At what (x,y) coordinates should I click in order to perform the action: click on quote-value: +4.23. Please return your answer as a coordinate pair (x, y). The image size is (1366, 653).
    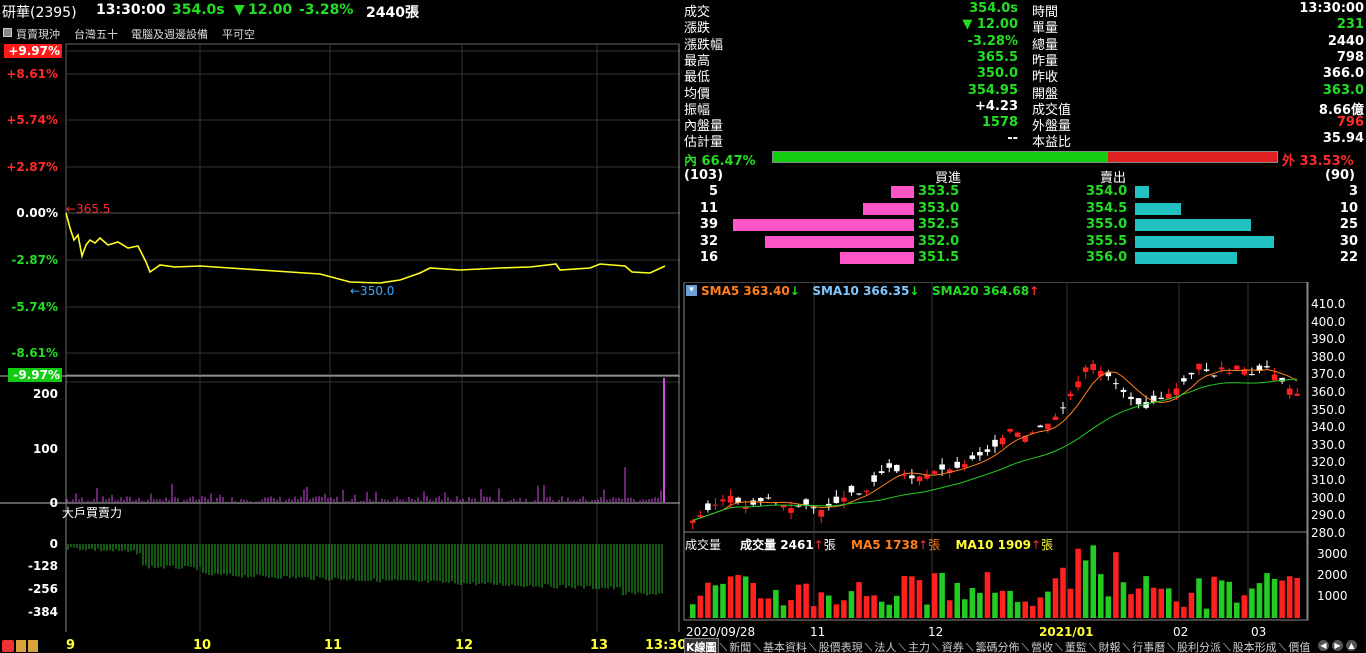
    Looking at the image, I should click on (996, 106).